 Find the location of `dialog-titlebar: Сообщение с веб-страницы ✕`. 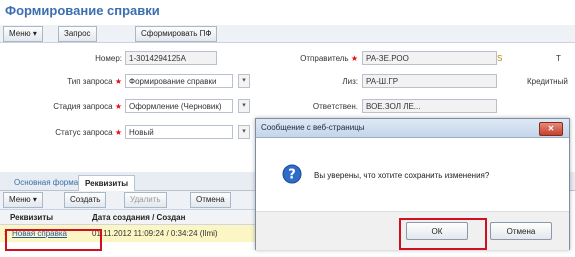

dialog-titlebar: Сообщение с веб-страницы ✕ is located at coordinates (412, 128).